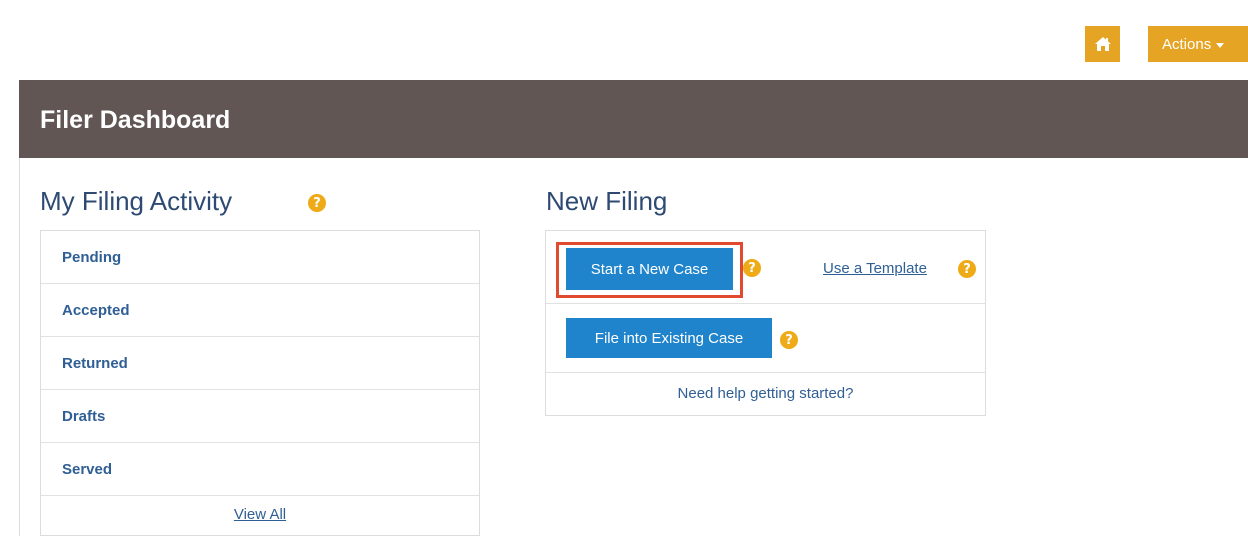 Image resolution: width=1248 pixels, height=536 pixels. What do you see at coordinates (260, 310) in the screenshot?
I see `activity-item-accepted: Accepted` at bounding box center [260, 310].